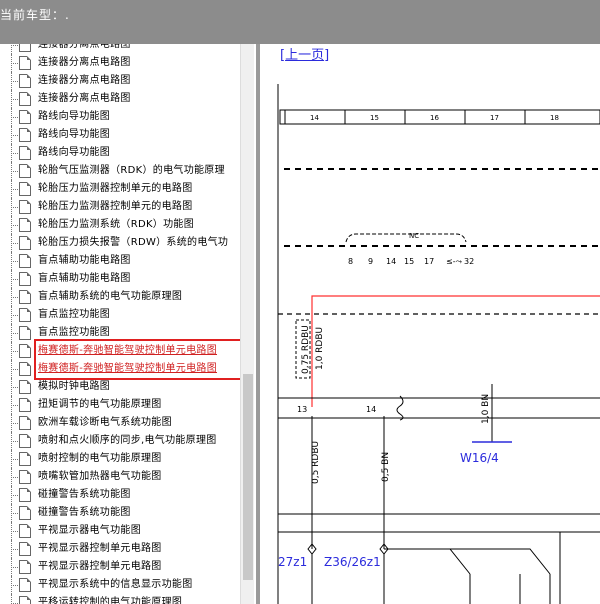 This screenshot has width=600, height=604. What do you see at coordinates (248, 477) in the screenshot?
I see `scrollbar-thumb` at bounding box center [248, 477].